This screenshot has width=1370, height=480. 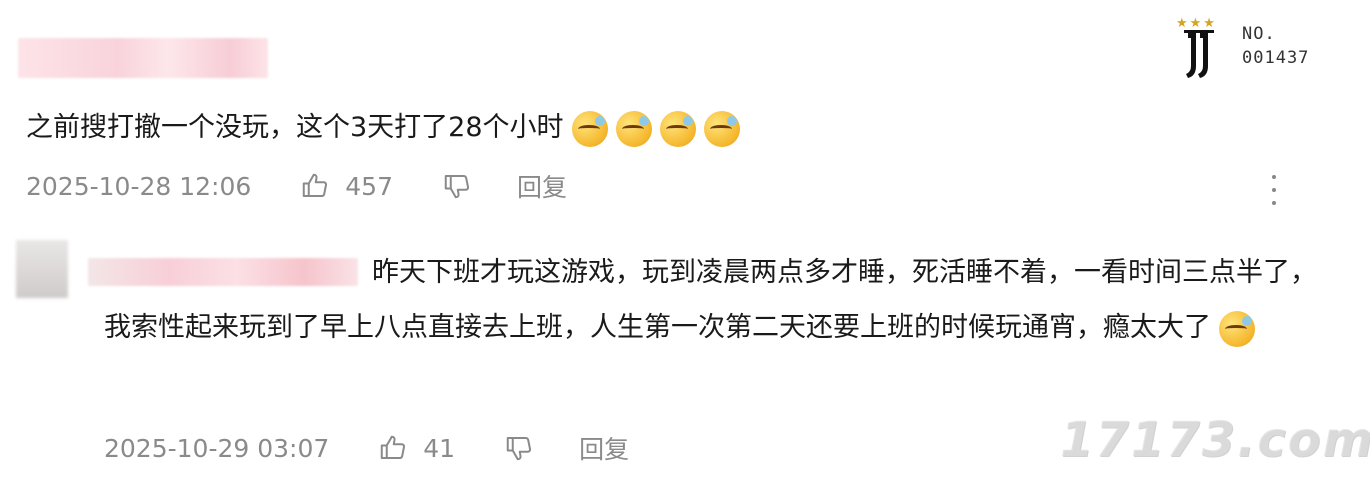 What do you see at coordinates (42, 269) in the screenshot?
I see `avatar` at bounding box center [42, 269].